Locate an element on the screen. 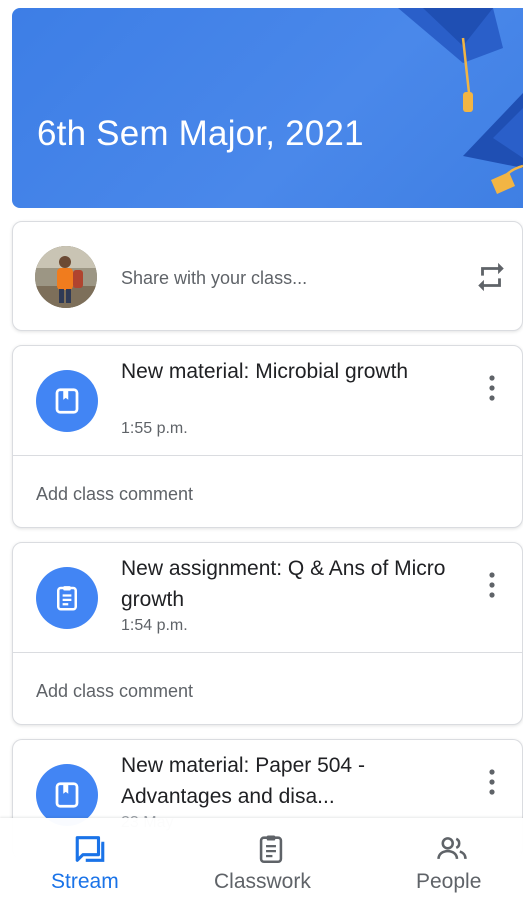  tab-stream: Stream is located at coordinates (90, 861).